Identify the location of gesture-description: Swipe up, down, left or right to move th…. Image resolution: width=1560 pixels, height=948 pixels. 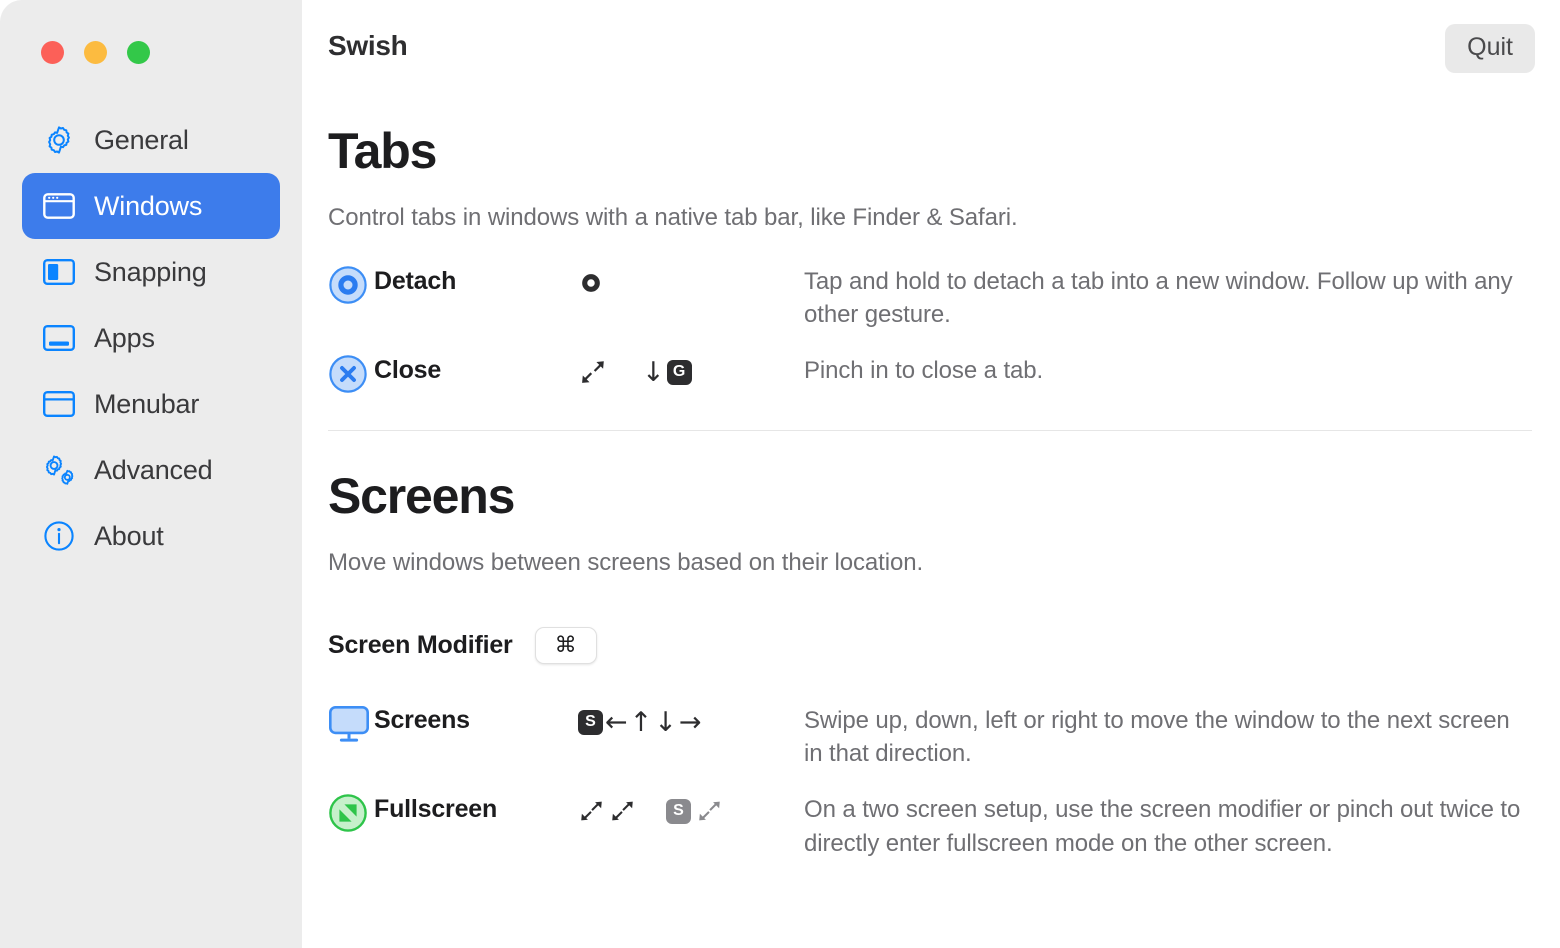
(1157, 737).